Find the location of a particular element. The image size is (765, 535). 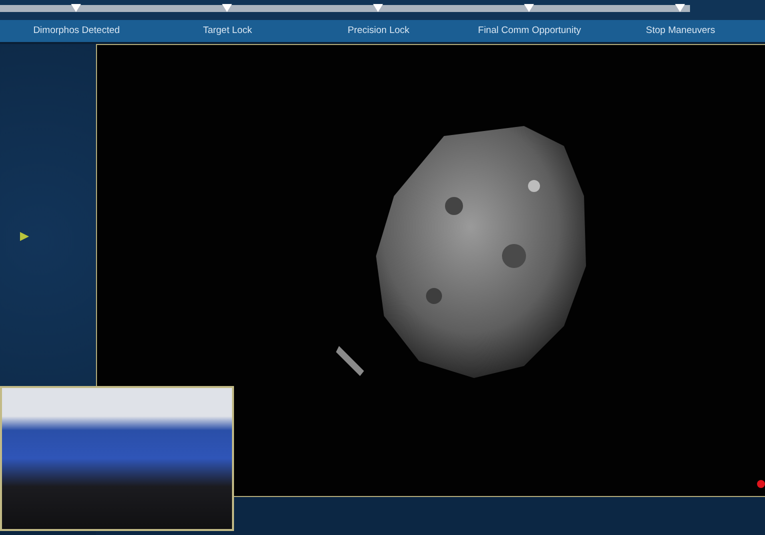

milestone-label: Stop Maneuvers is located at coordinates (680, 31).